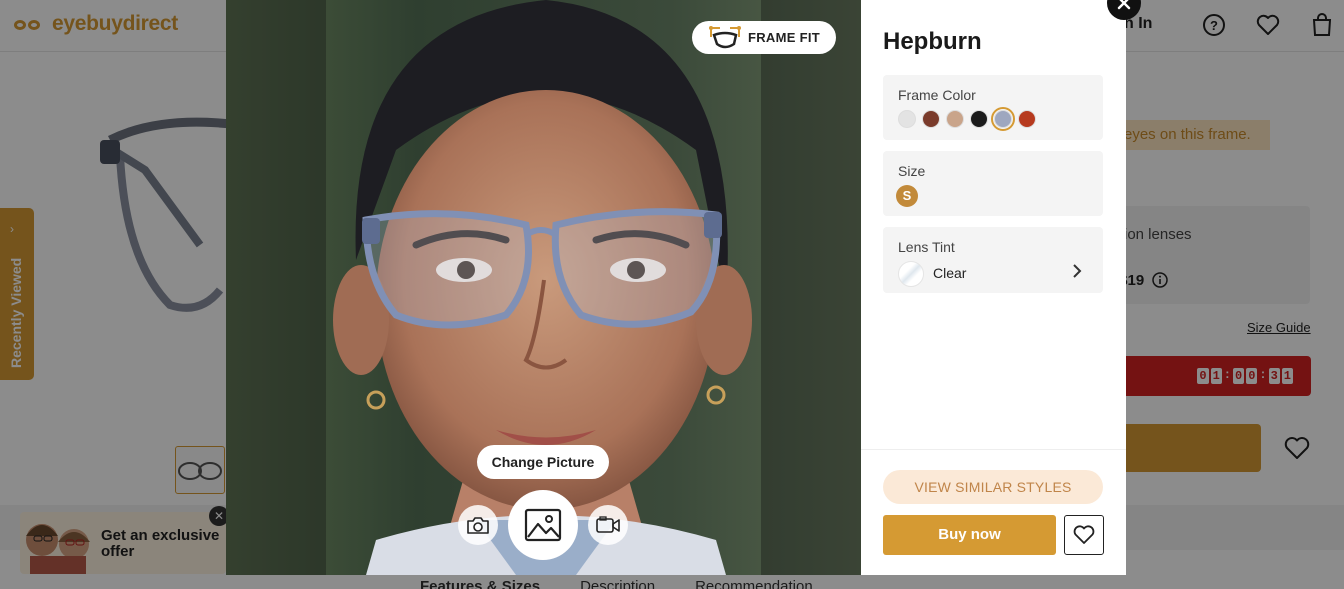 This screenshot has height=589, width=1344. What do you see at coordinates (967, 119) in the screenshot?
I see `color-swatches` at bounding box center [967, 119].